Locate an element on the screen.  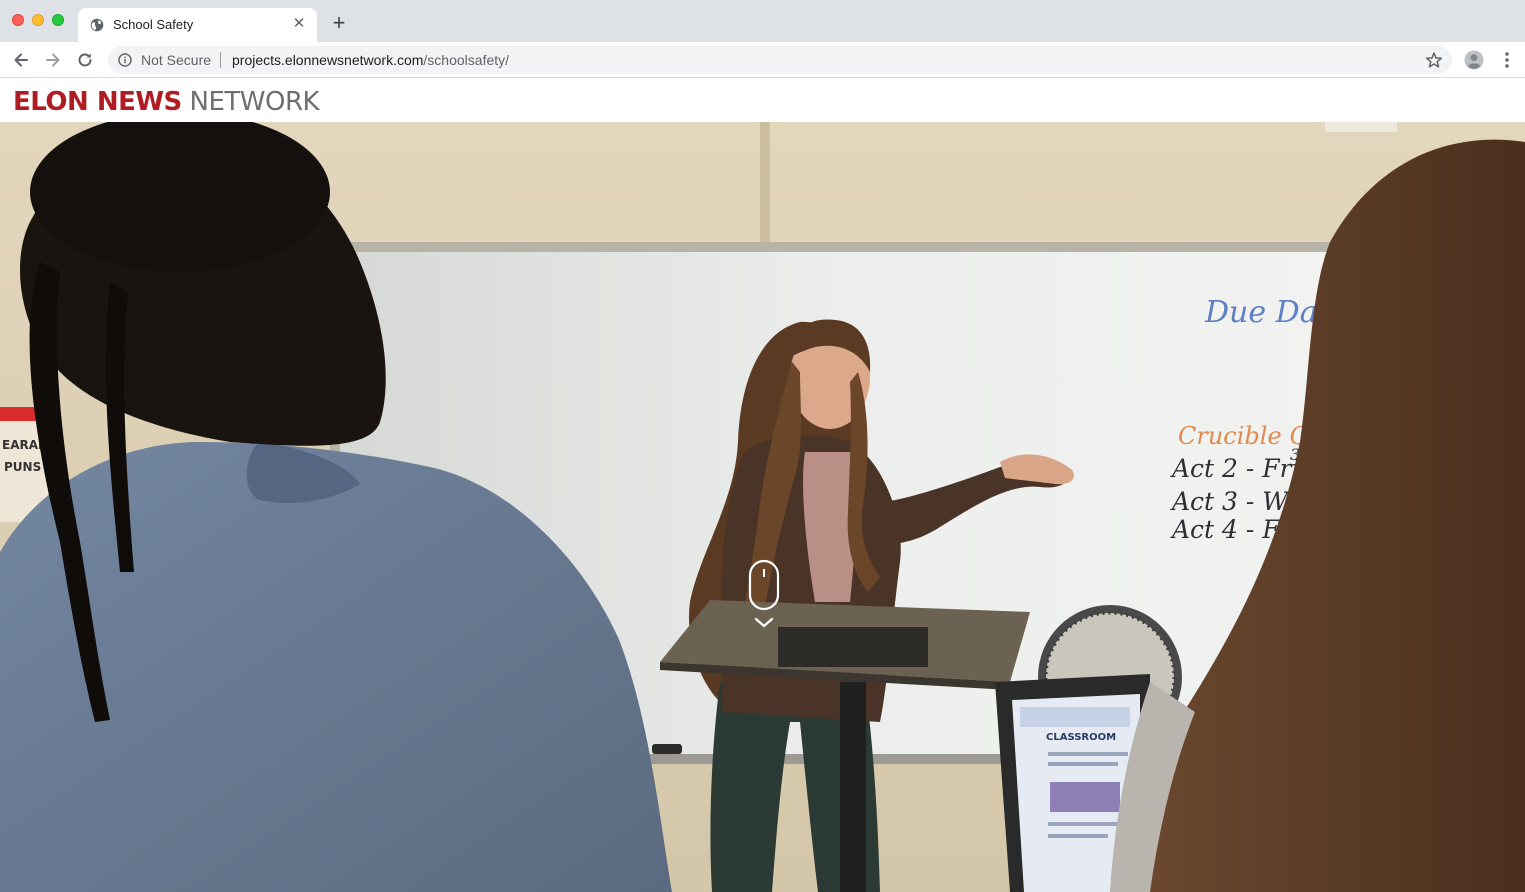
omnibox-divider is located at coordinates (220, 60).